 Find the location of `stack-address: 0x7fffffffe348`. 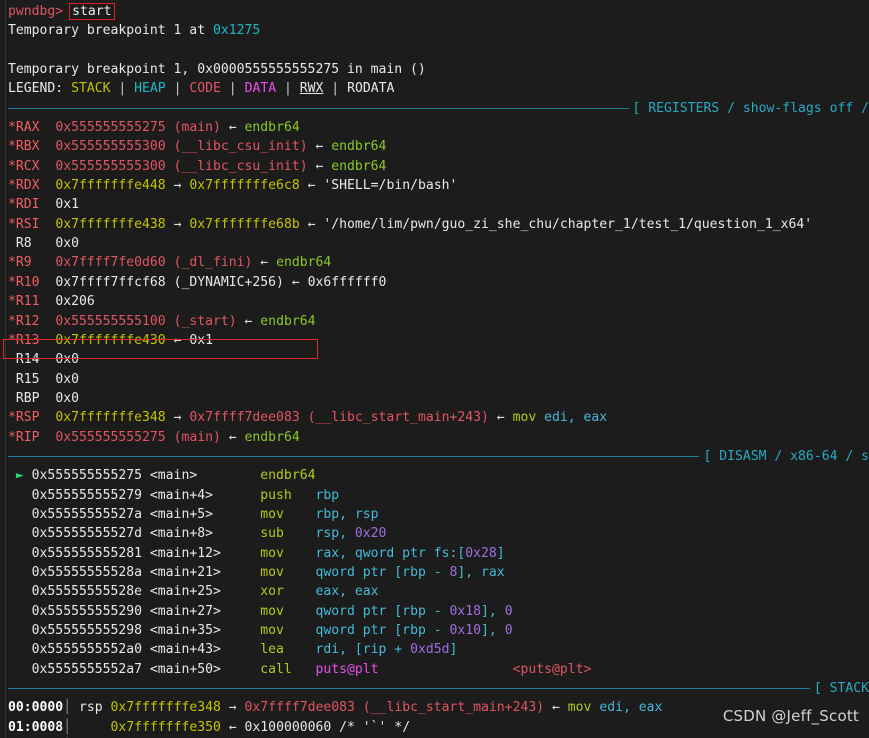

stack-address: 0x7fffffffe348 is located at coordinates (165, 708).